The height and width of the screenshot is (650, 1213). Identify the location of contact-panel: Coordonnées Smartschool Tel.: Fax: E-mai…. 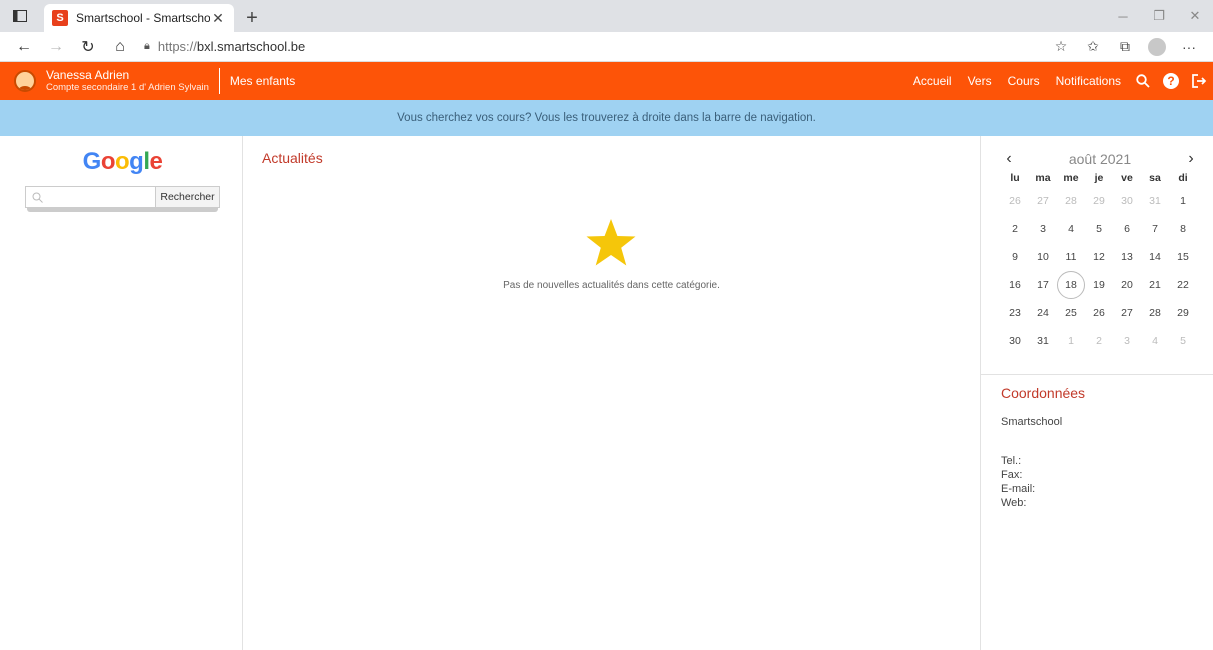
(1097, 442).